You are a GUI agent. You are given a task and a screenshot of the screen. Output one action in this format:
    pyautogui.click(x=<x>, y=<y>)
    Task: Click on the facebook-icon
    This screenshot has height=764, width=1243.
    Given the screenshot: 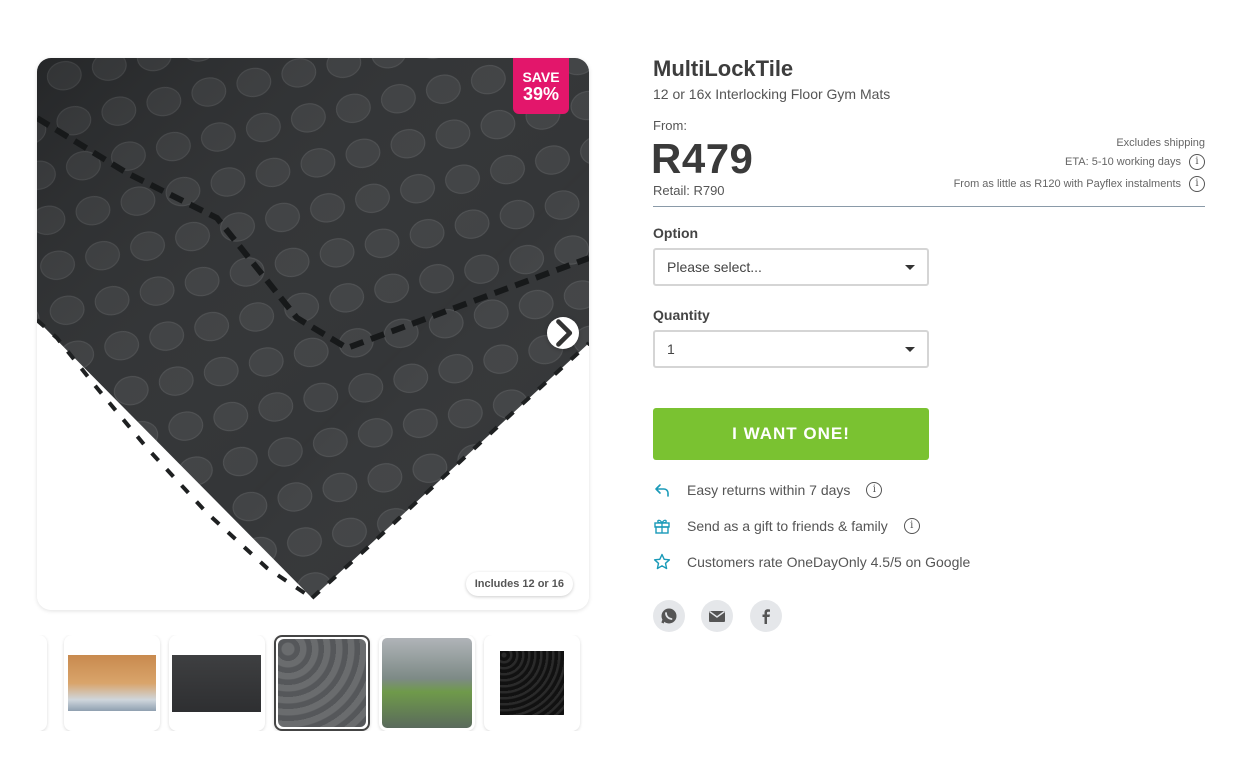 What is the action you would take?
    pyautogui.click(x=766, y=616)
    